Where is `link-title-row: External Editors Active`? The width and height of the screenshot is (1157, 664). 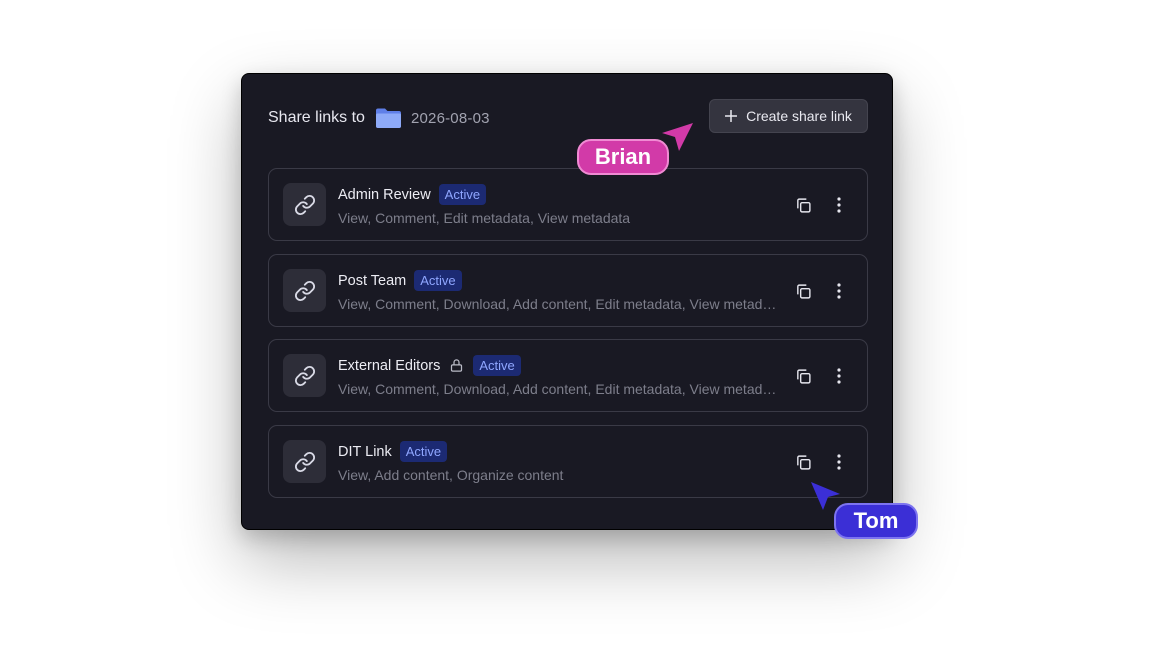 link-title-row: External Editors Active is located at coordinates (429, 365).